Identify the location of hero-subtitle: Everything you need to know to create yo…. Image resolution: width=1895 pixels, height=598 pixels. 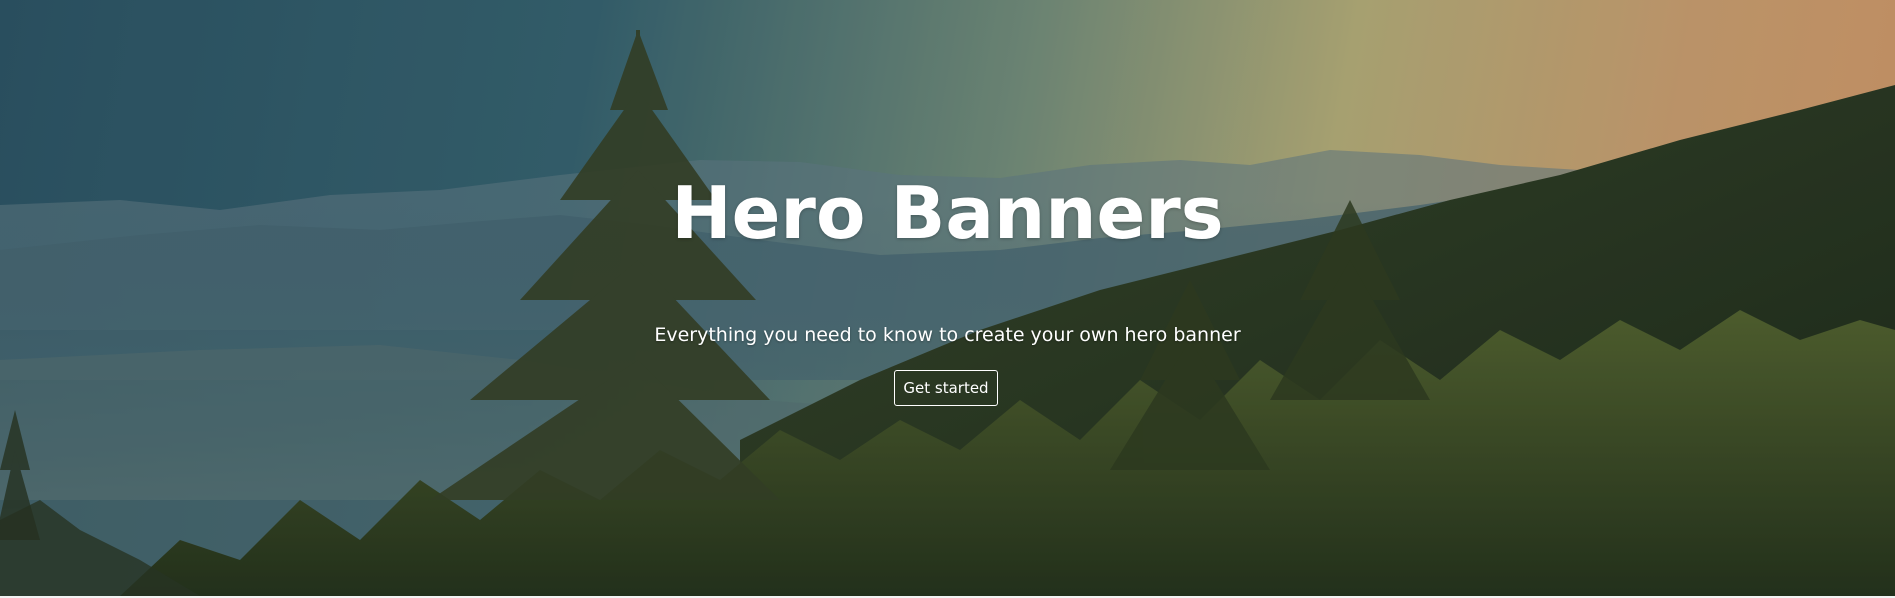
(947, 335).